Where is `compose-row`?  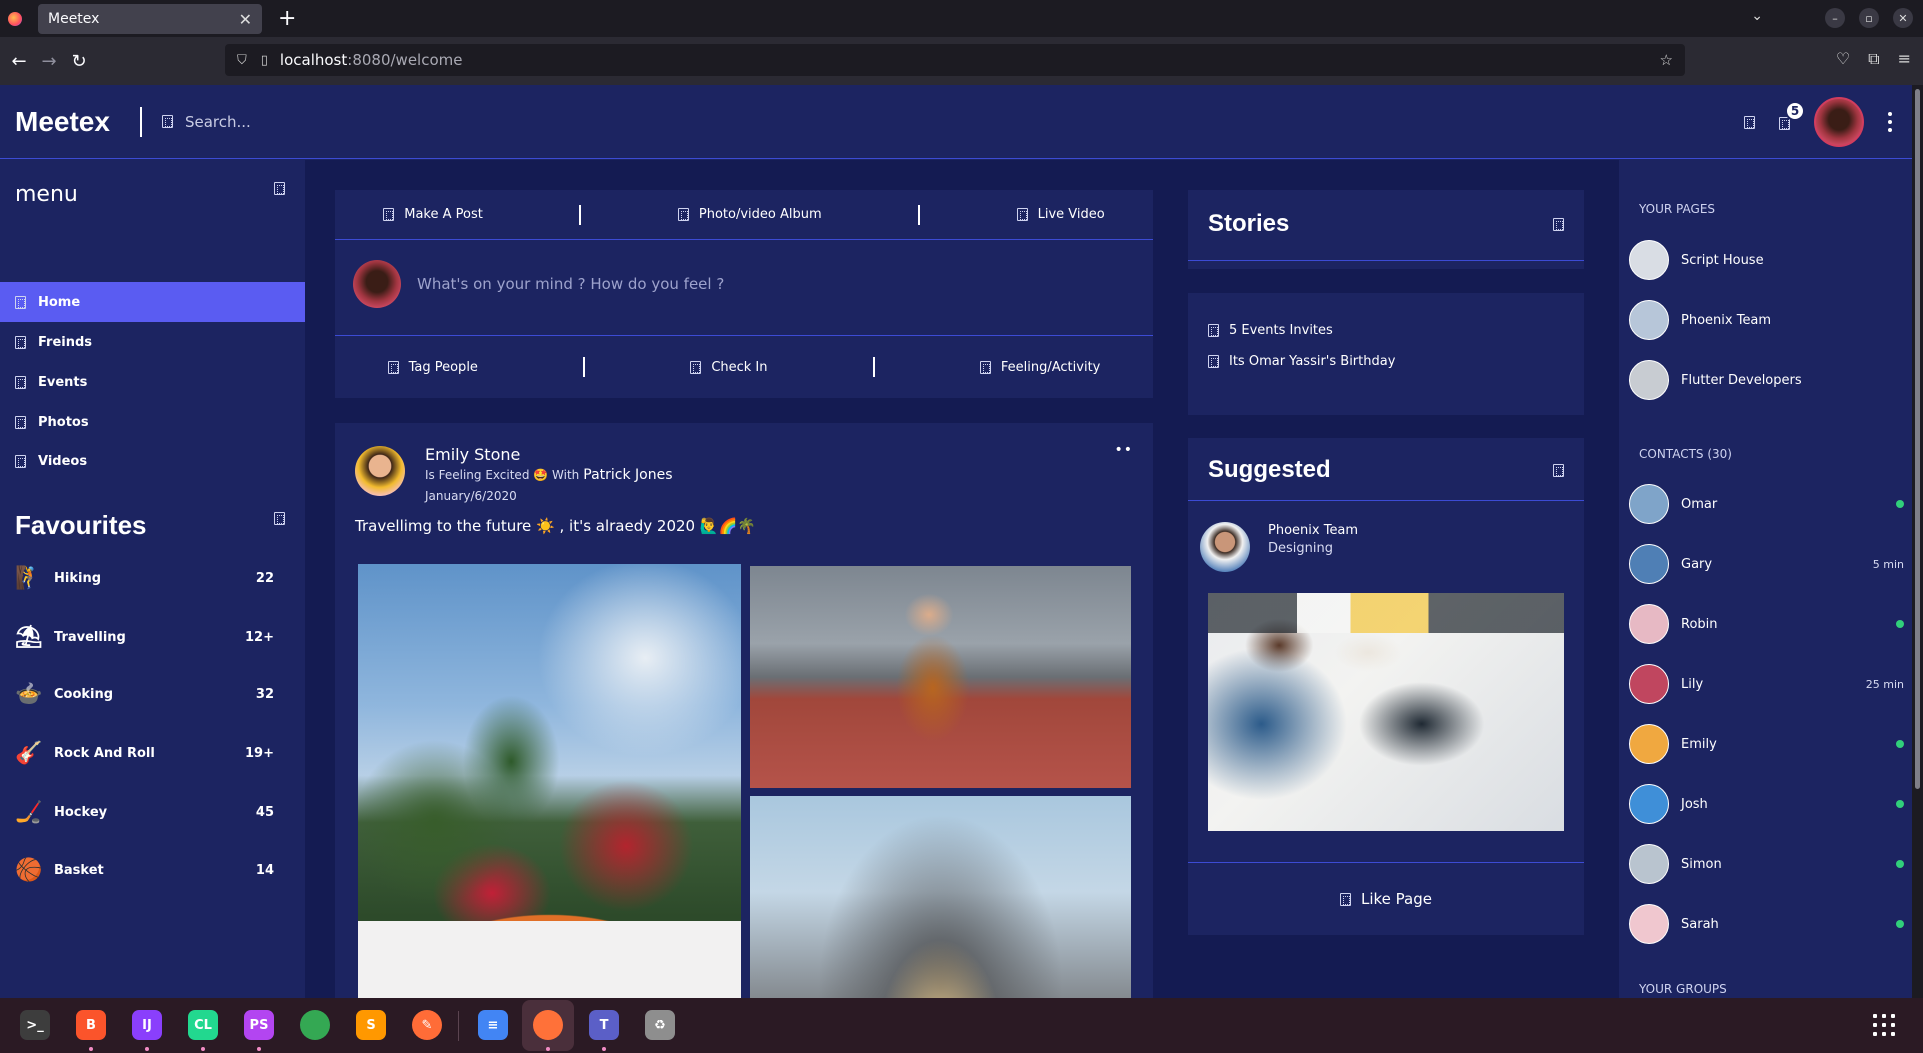
compose-row is located at coordinates (685, 284).